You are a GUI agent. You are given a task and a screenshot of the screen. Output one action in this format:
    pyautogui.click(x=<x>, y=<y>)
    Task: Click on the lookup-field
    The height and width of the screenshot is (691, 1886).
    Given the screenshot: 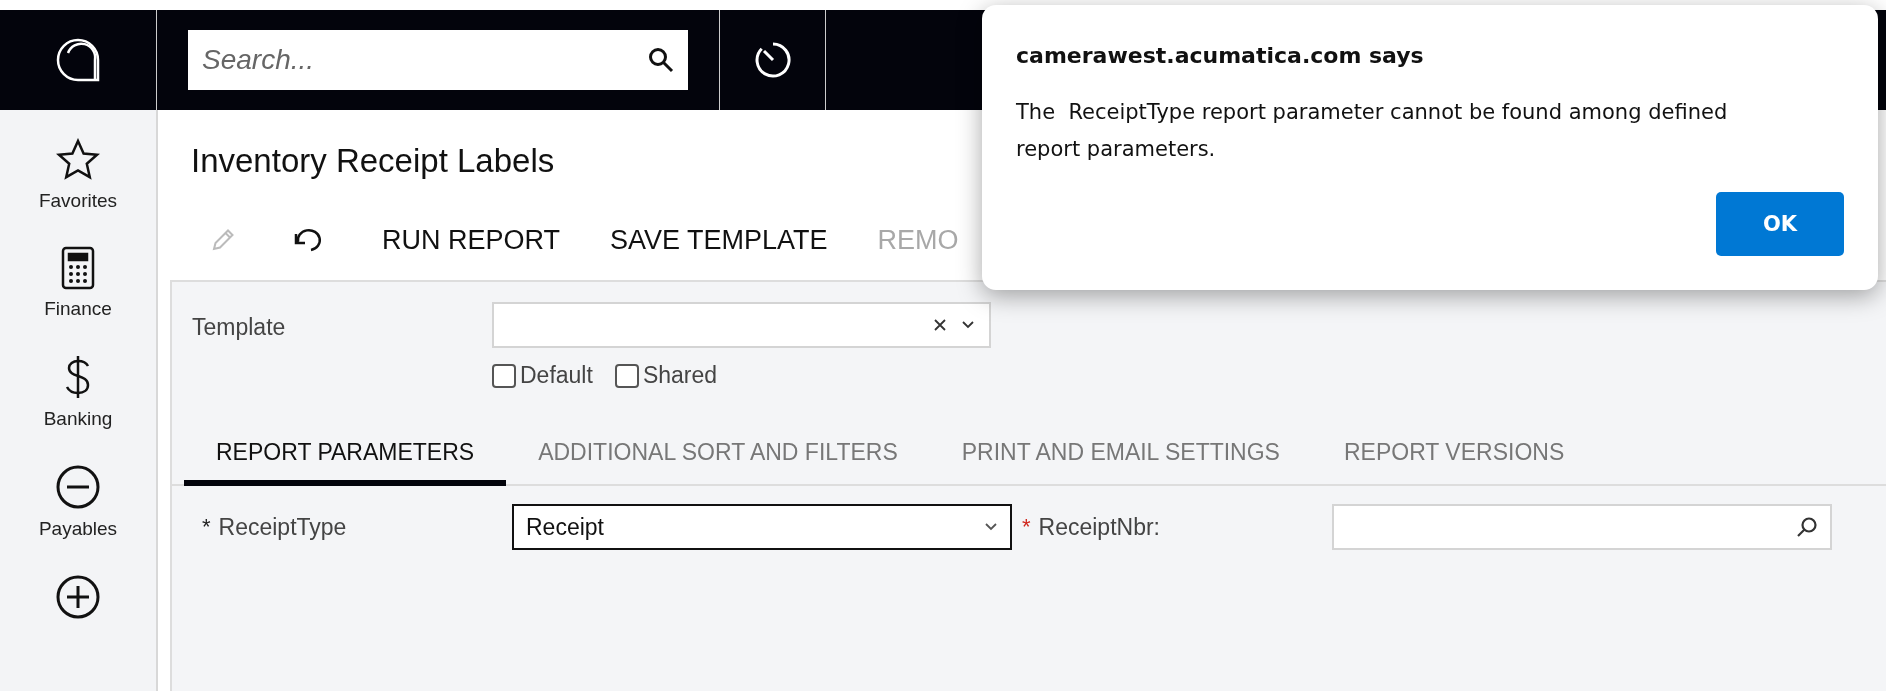 What is the action you would take?
    pyautogui.click(x=1582, y=527)
    